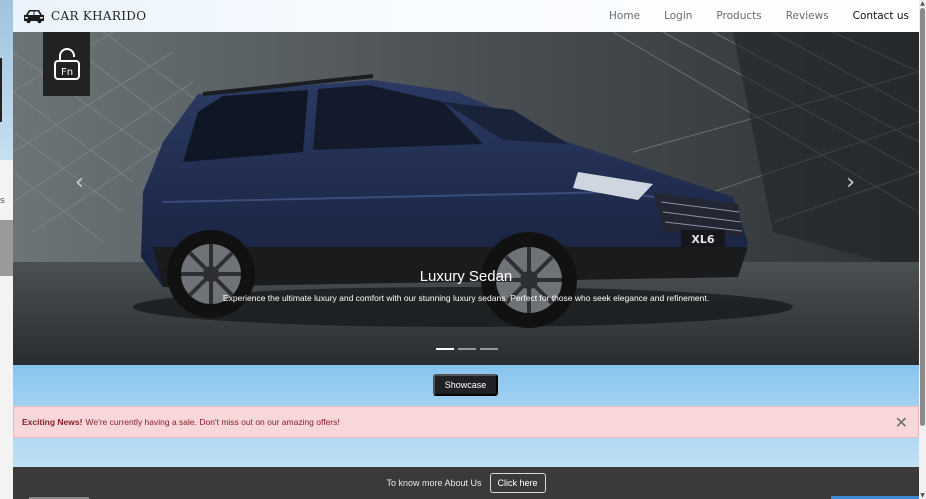 This screenshot has width=926, height=499. I want to click on brand-name: CAR KHARIDO, so click(99, 16).